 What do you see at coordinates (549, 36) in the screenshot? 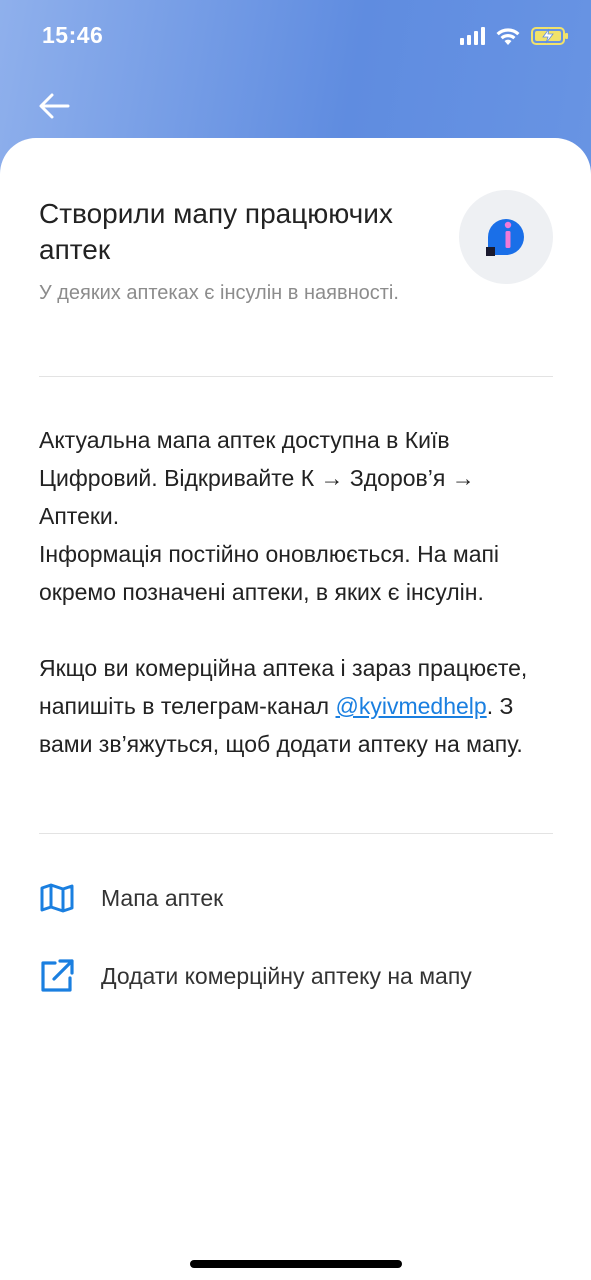
I see `battery-charging-icon` at bounding box center [549, 36].